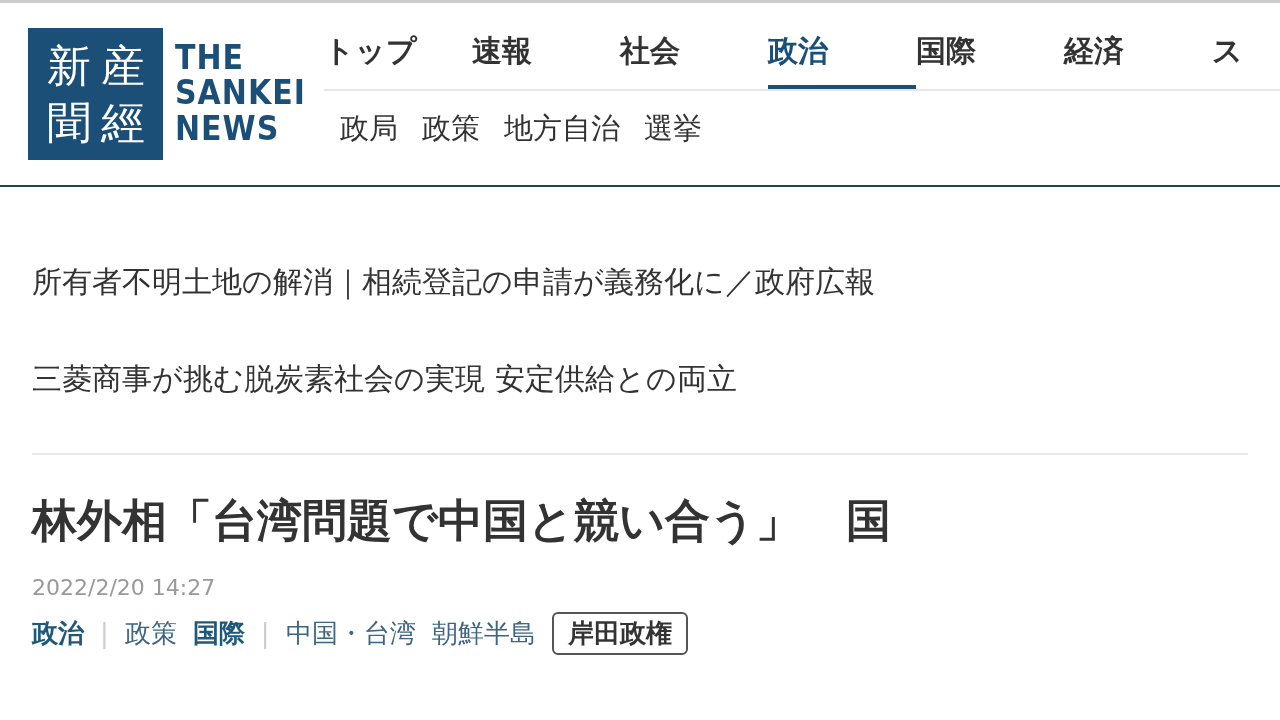 Image resolution: width=1280 pixels, height=720 pixels. I want to click on nav-tab: トップ, so click(398, 58).